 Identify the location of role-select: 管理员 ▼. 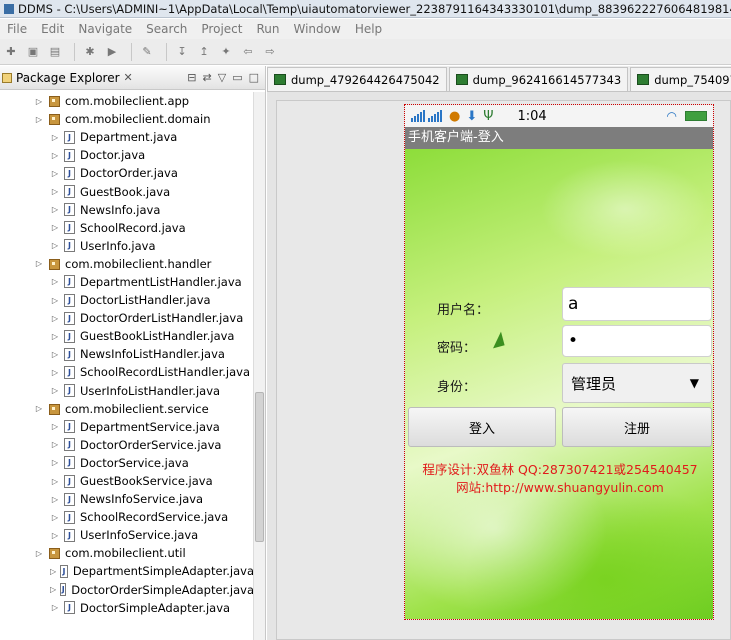
(637, 383).